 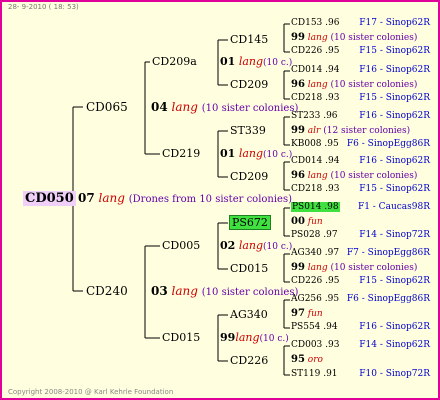 I want to click on root-generation: 07 lang (Drones from 10 sister colonies), so click(x=185, y=198).